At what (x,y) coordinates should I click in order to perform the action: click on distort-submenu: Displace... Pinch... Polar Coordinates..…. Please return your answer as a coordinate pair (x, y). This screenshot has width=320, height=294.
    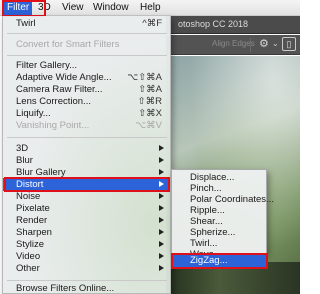
    Looking at the image, I should click on (222, 214).